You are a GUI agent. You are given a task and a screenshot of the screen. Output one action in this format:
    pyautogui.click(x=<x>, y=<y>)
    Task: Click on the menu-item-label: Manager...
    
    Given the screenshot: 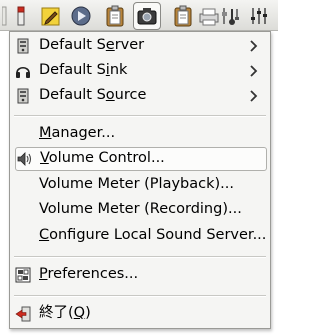 What is the action you would take?
    pyautogui.click(x=77, y=133)
    